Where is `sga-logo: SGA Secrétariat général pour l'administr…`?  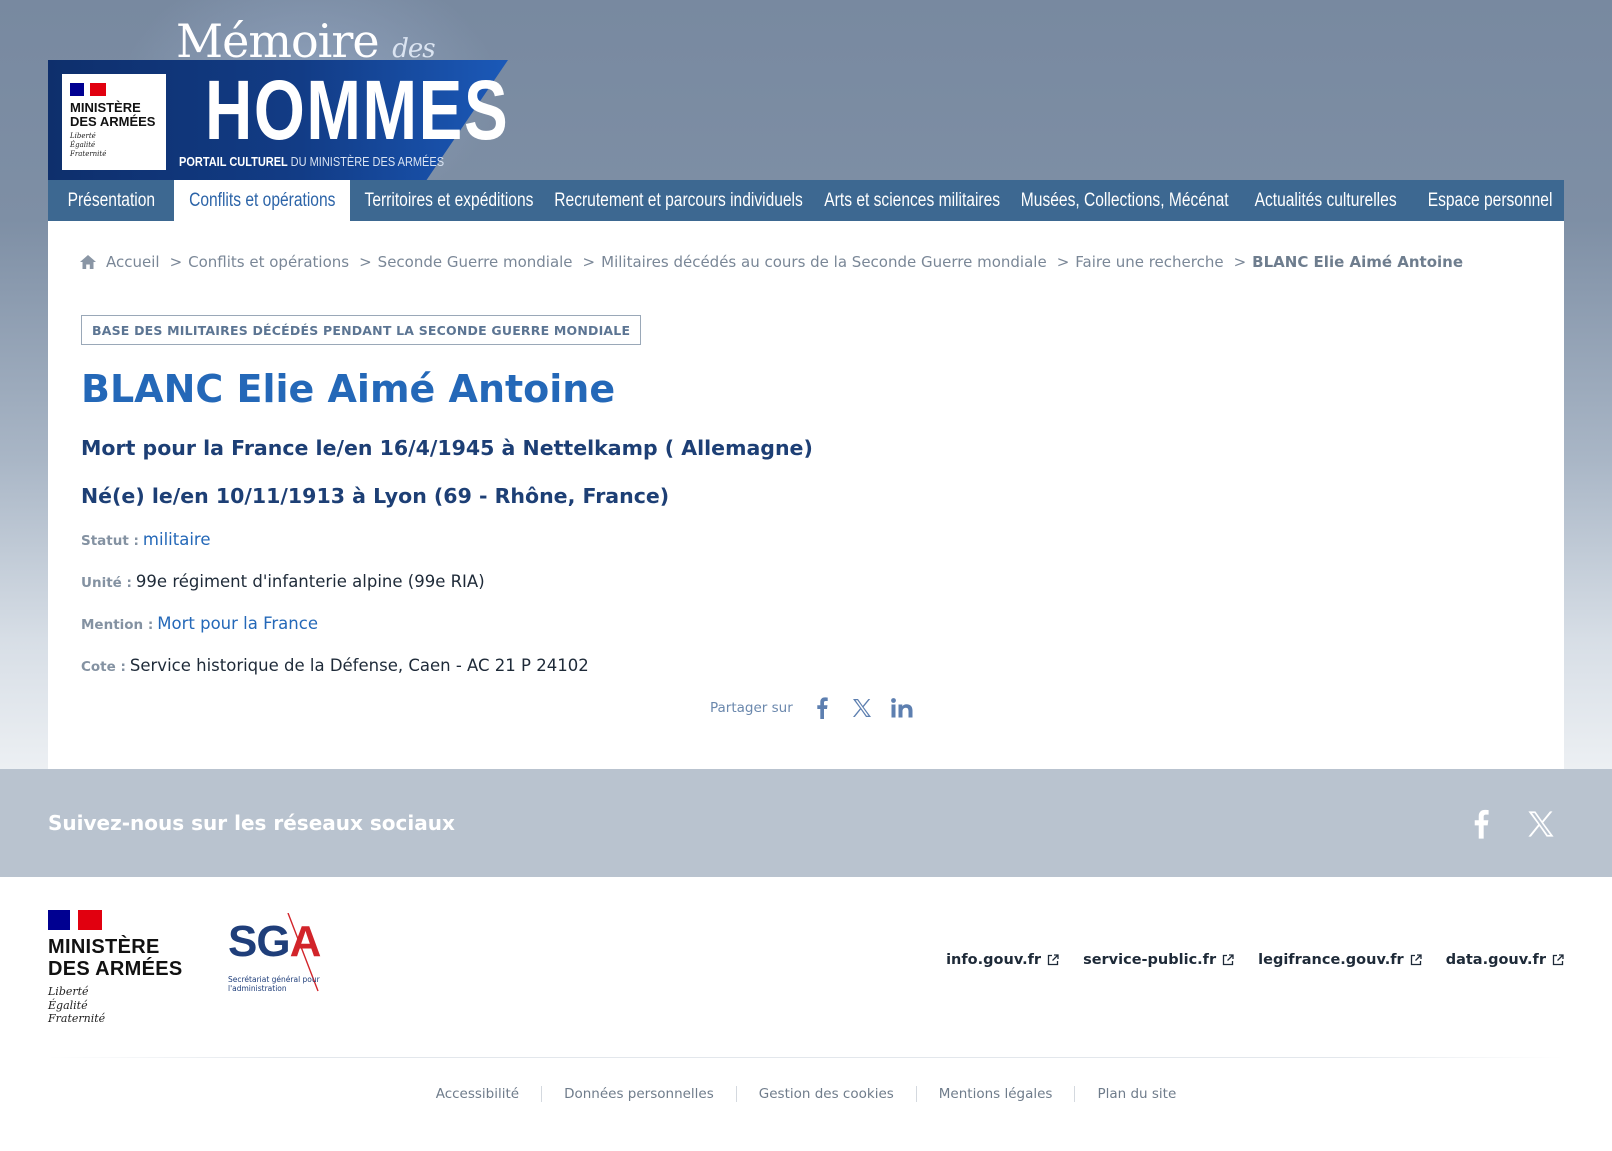 sga-logo: SGA Secrétariat général pour l'administr… is located at coordinates (278, 955).